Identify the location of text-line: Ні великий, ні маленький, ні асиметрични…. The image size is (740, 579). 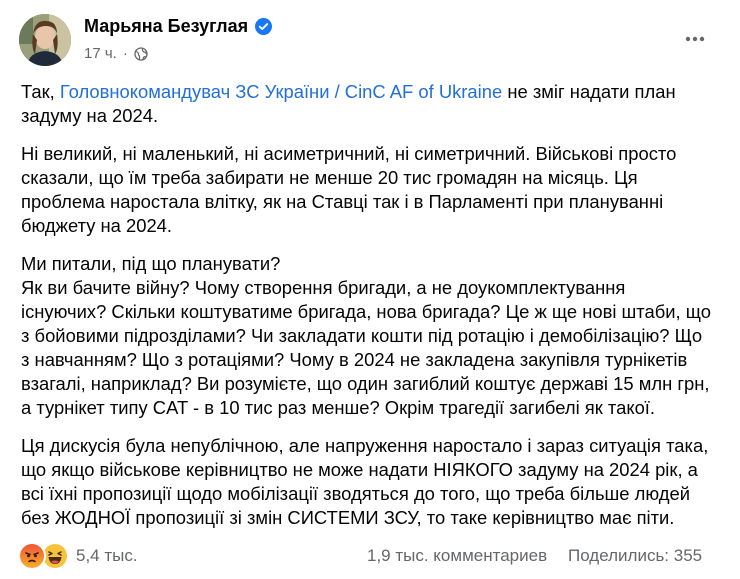
(349, 153).